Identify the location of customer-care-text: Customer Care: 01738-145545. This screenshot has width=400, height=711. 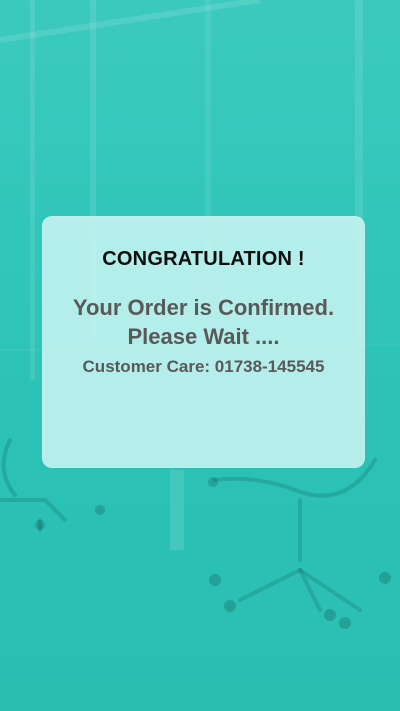
(203, 366).